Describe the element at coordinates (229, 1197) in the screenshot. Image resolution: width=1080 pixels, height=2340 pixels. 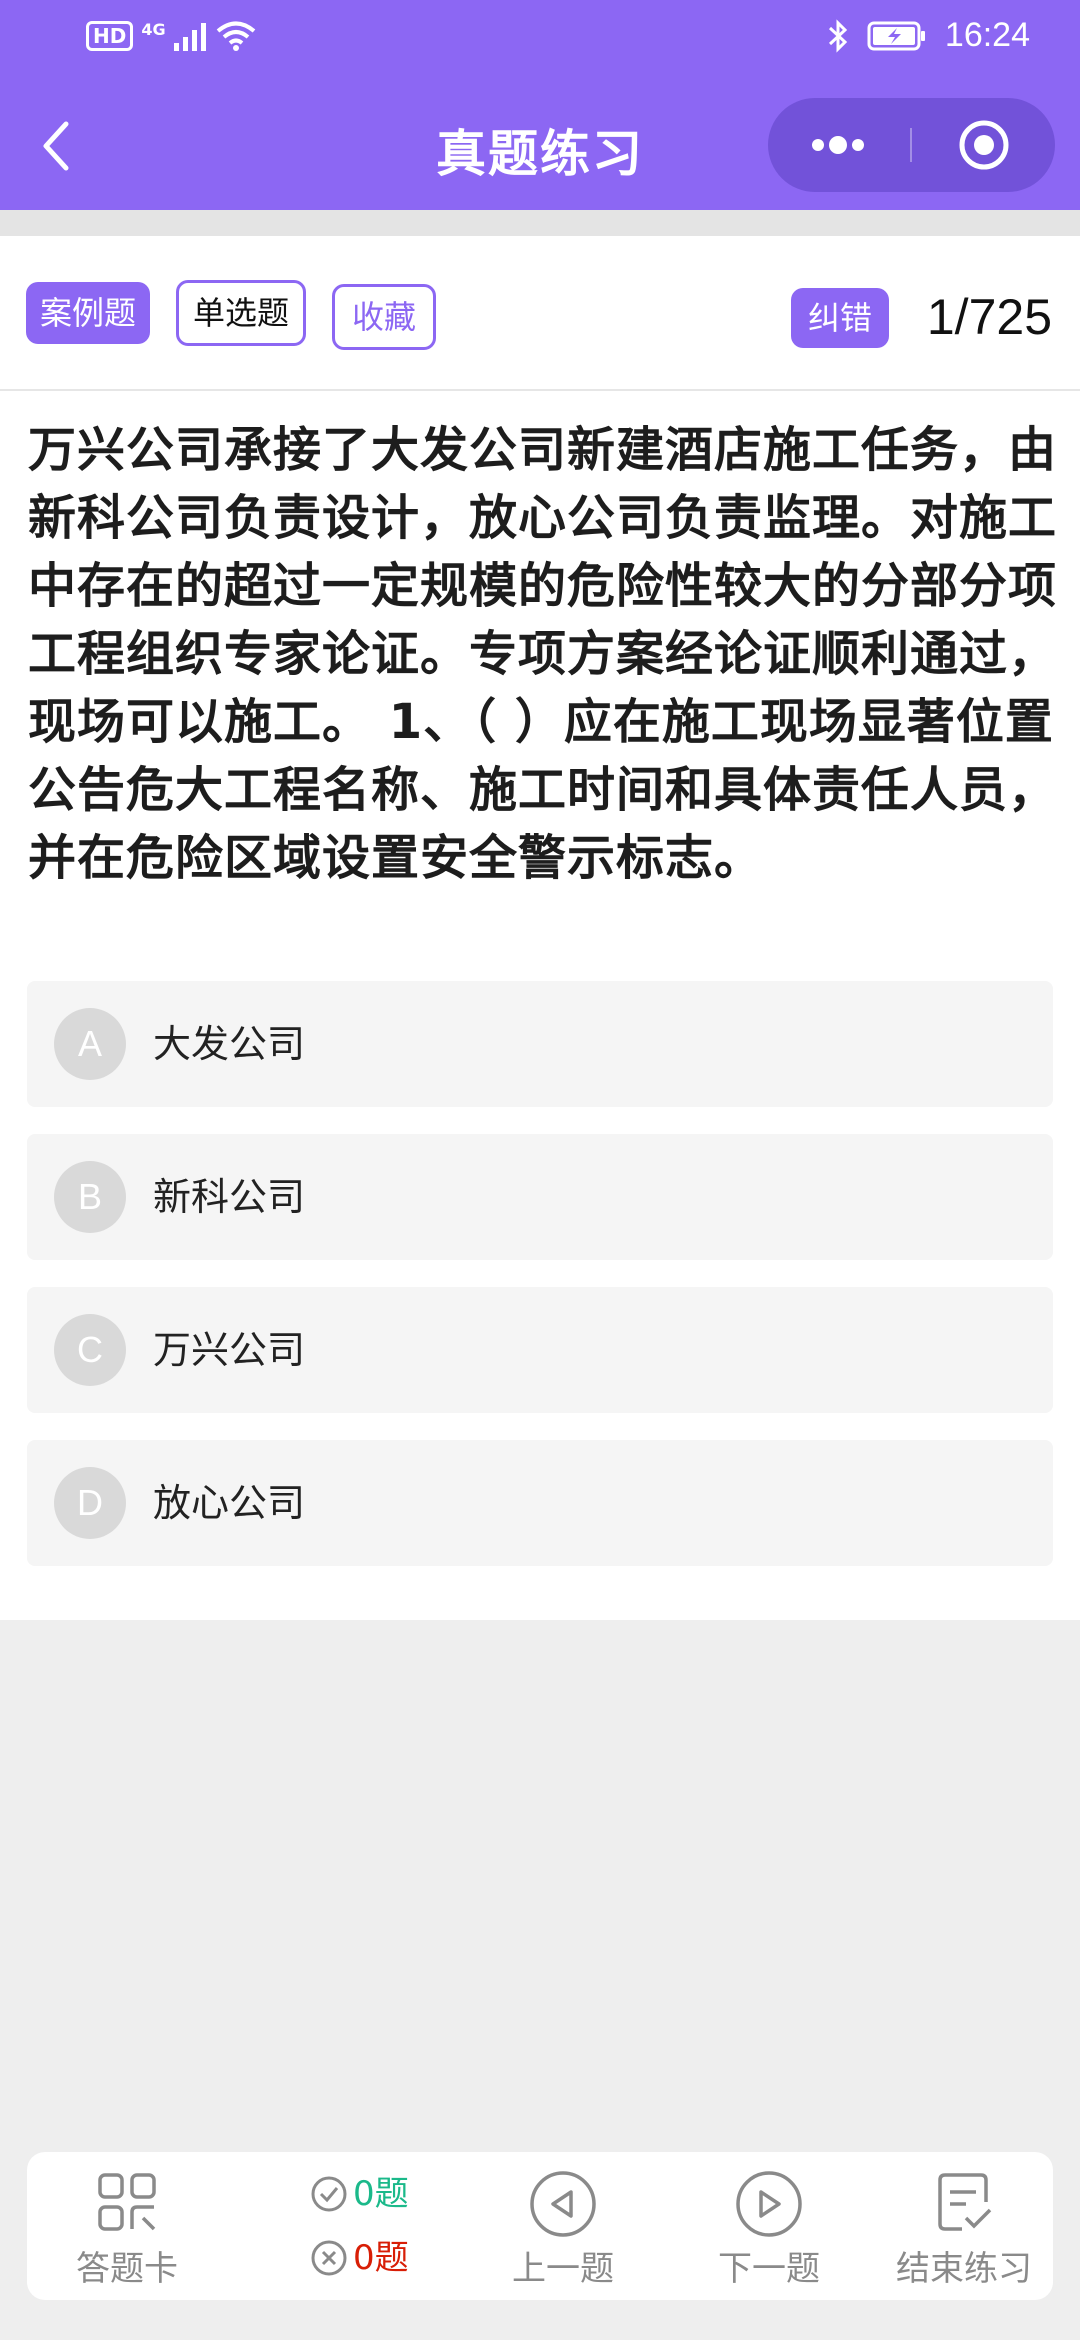
I see `option-text: 新科公司` at that location.